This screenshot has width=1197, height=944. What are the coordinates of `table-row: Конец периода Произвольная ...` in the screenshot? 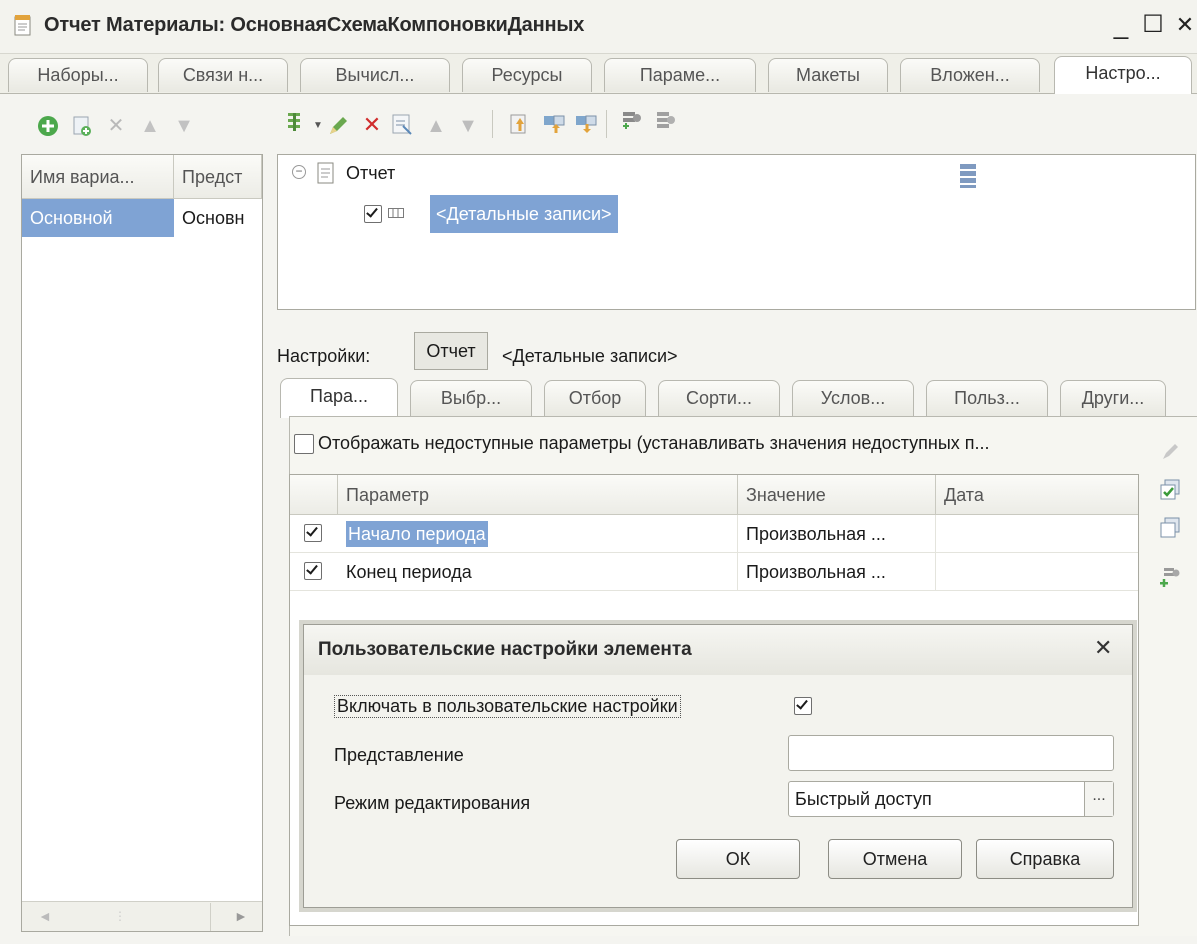 It's located at (714, 572).